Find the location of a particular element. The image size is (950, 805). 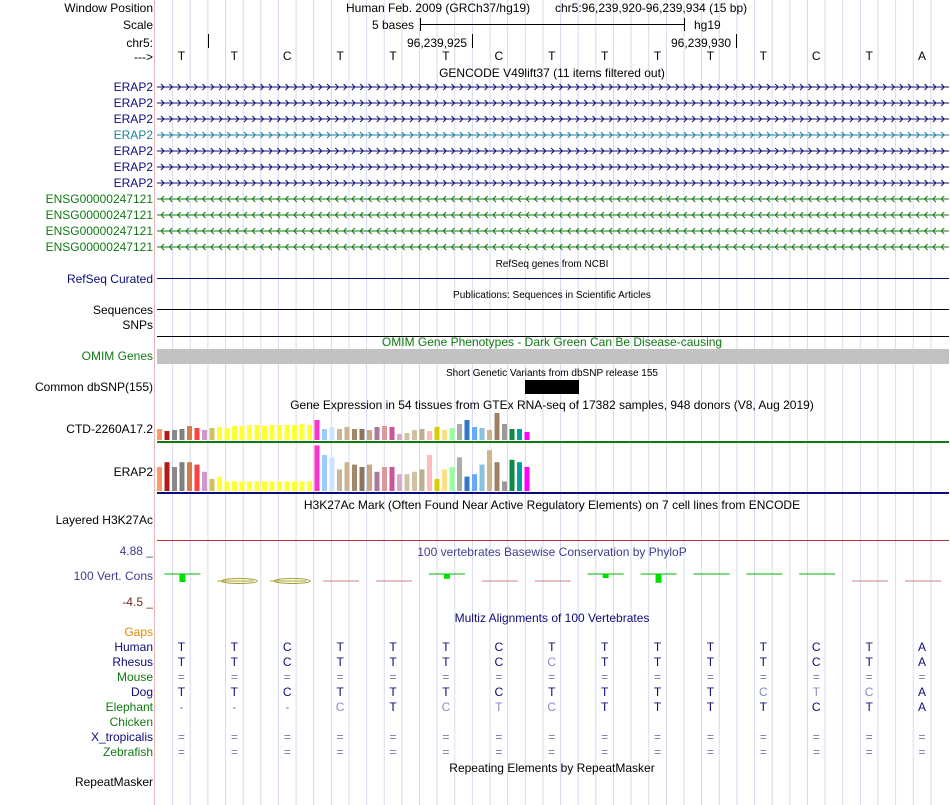

repeatmasker-title: Repeating Elements by RepeatMasker is located at coordinates (551, 768).